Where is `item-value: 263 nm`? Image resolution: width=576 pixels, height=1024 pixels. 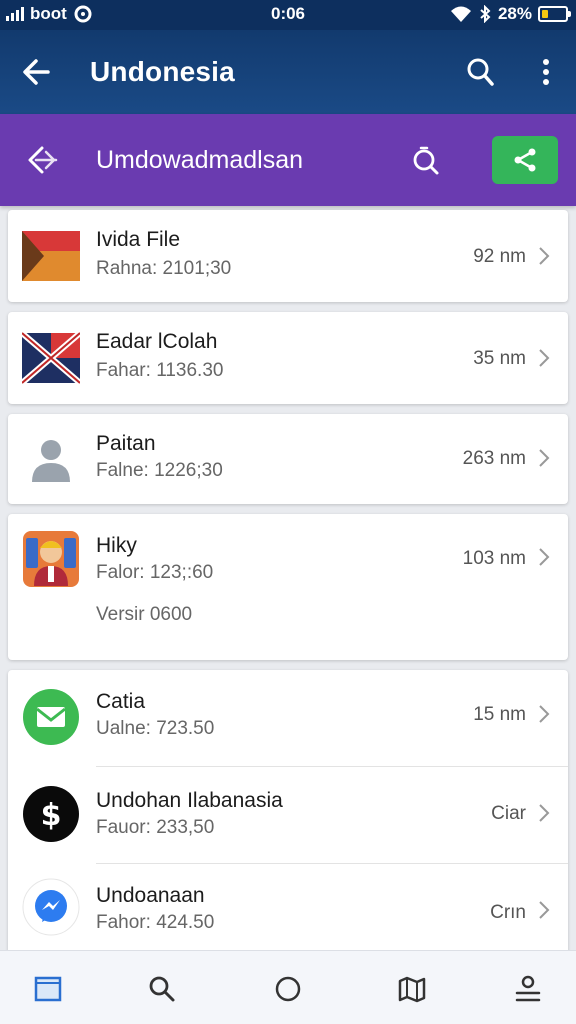 item-value: 263 nm is located at coordinates (494, 458).